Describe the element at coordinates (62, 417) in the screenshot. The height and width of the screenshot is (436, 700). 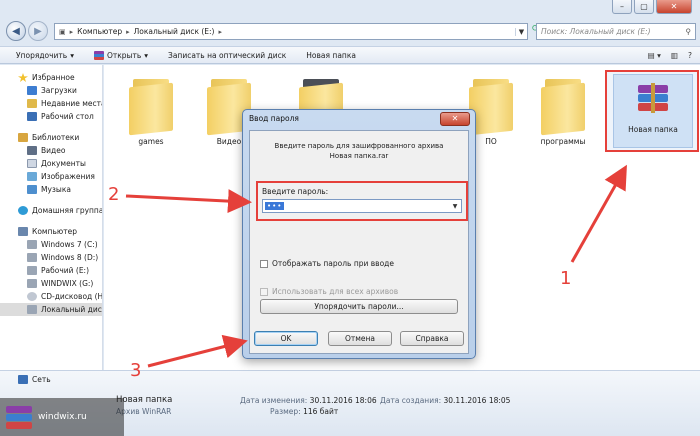
I see `watermark-text: windwix.ru` at that location.